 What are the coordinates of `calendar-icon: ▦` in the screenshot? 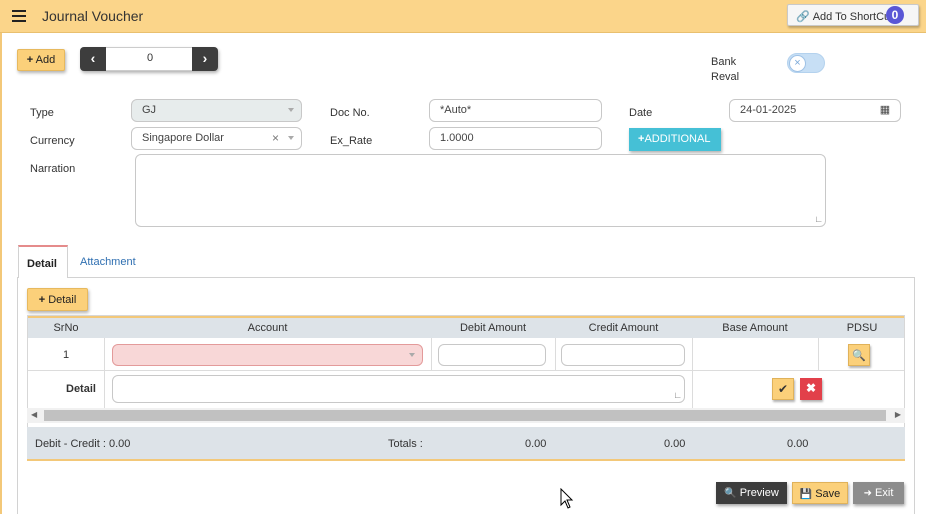 It's located at (885, 110).